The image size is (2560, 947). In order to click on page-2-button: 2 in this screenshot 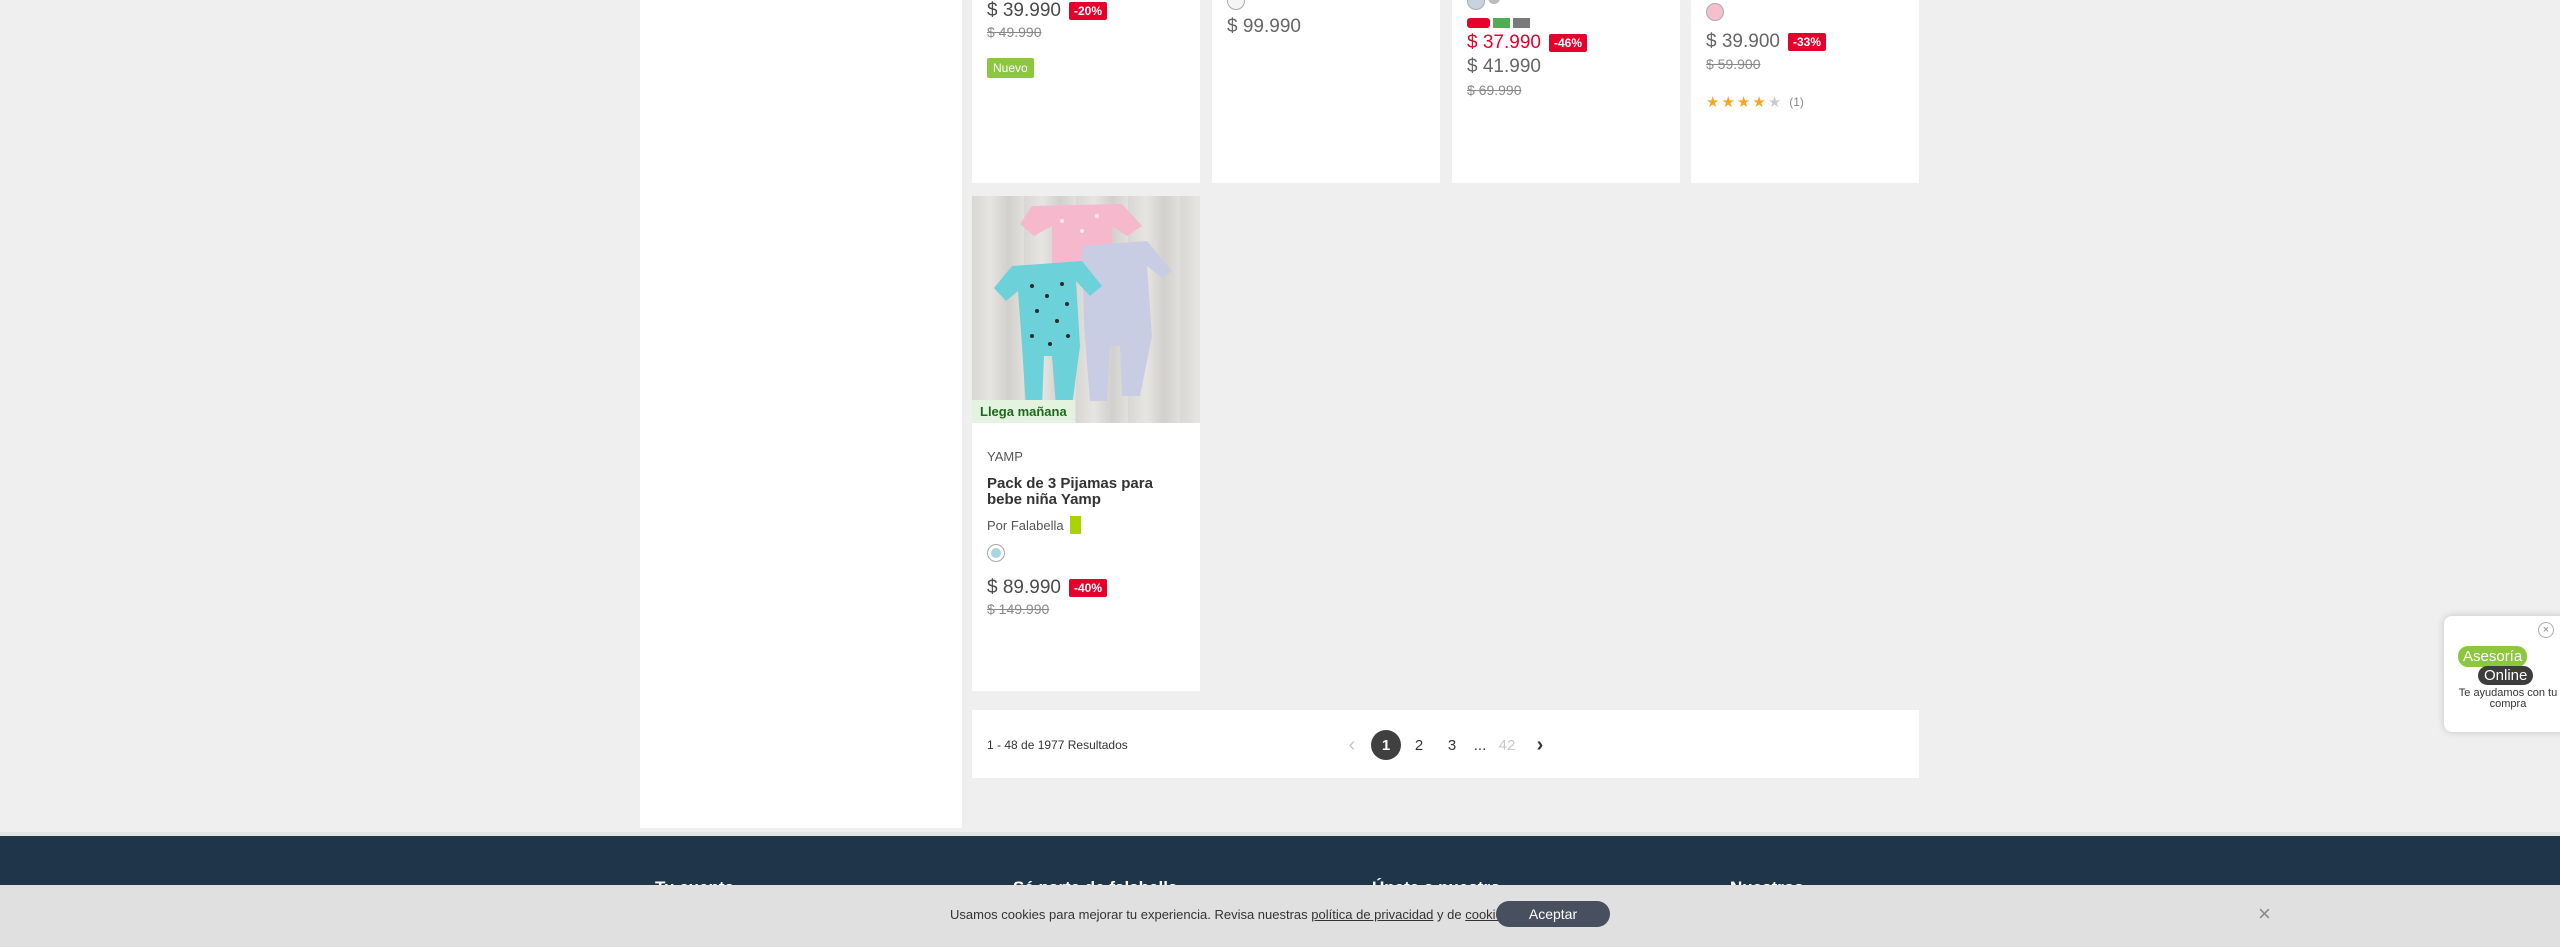, I will do `click(1419, 745)`.